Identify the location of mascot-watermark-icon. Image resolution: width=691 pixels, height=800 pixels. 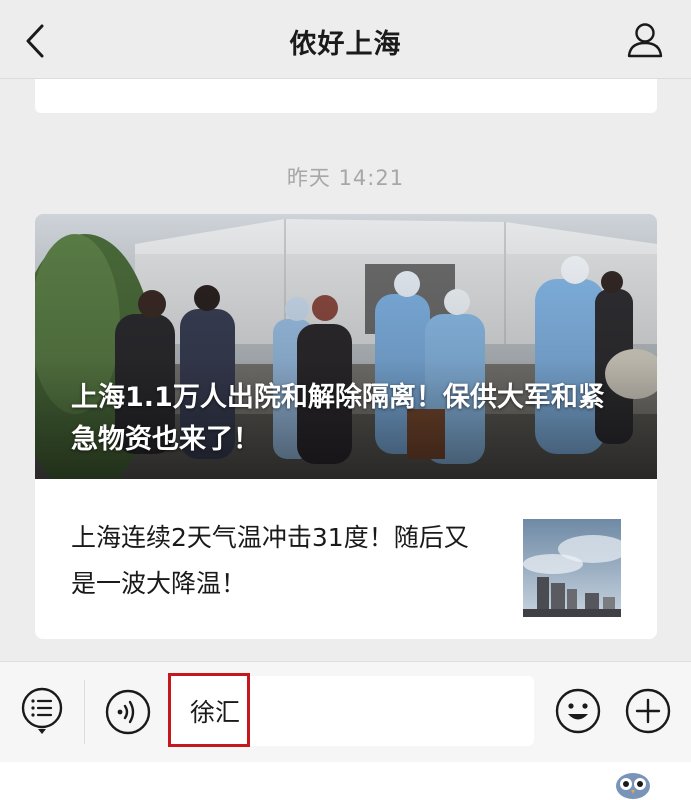
(633, 786).